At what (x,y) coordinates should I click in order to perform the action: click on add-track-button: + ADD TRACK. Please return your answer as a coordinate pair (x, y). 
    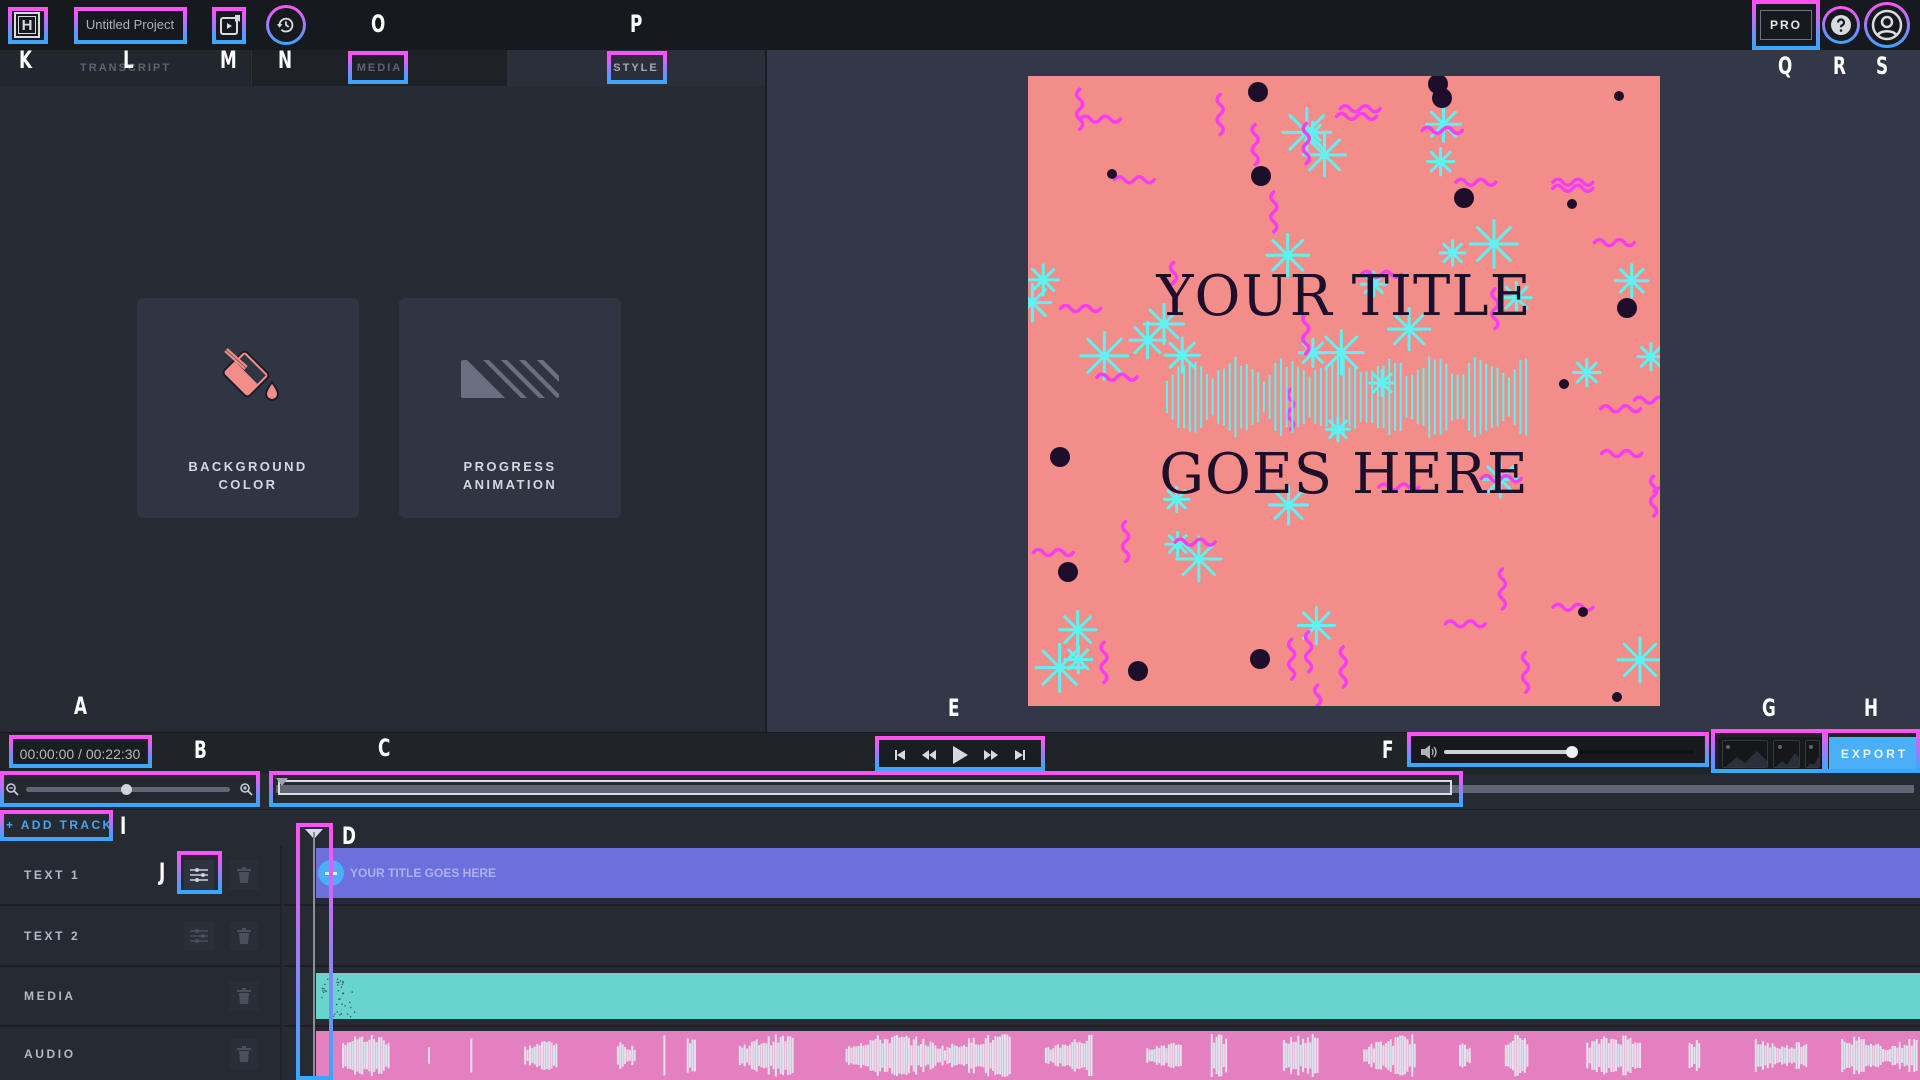
    Looking at the image, I should click on (56, 825).